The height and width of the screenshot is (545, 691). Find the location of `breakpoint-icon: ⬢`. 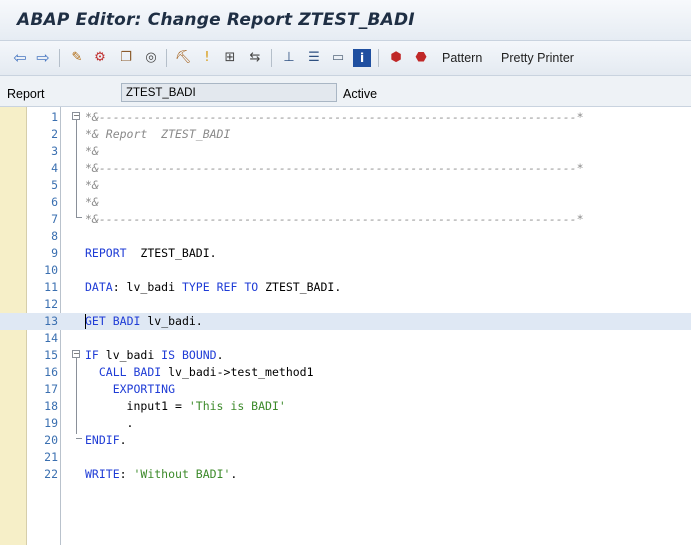

breakpoint-icon: ⬢ is located at coordinates (396, 58).